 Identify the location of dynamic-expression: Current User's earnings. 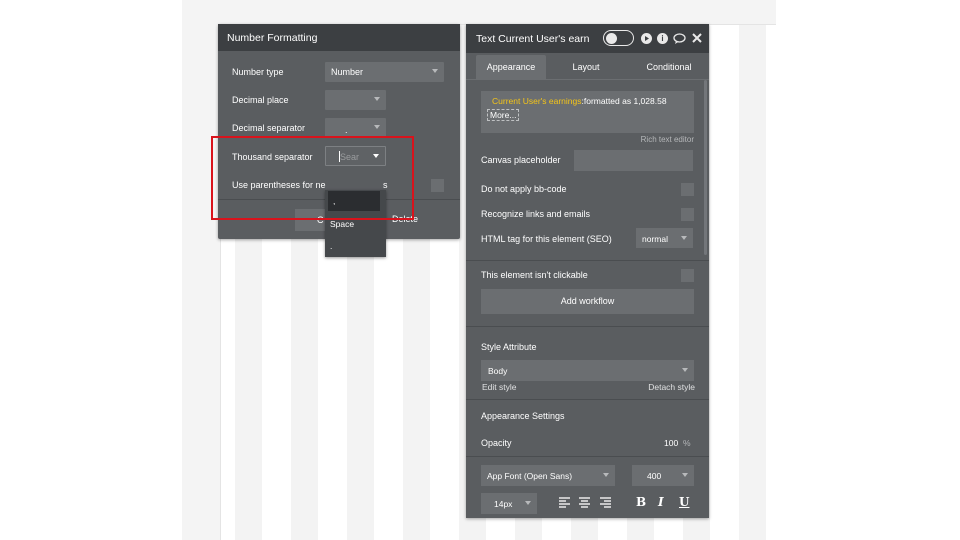
(537, 101).